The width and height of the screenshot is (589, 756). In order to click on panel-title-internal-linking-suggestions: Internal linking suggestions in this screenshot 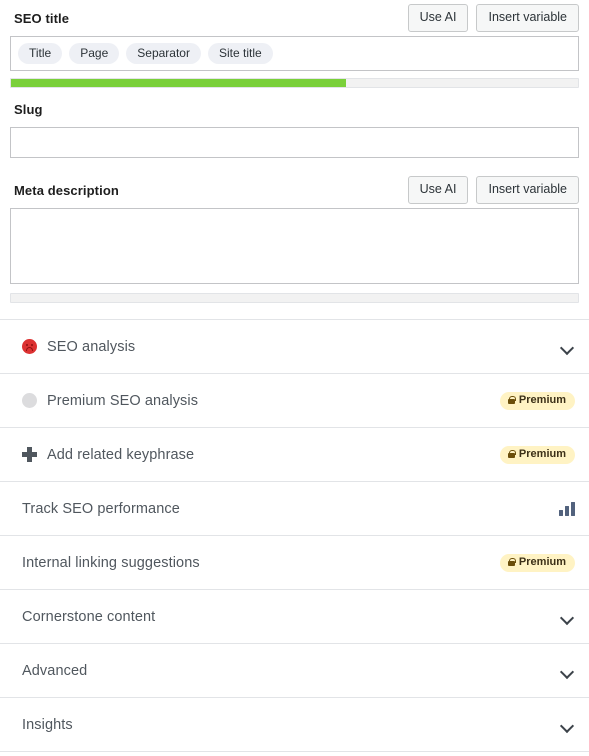, I will do `click(111, 562)`.